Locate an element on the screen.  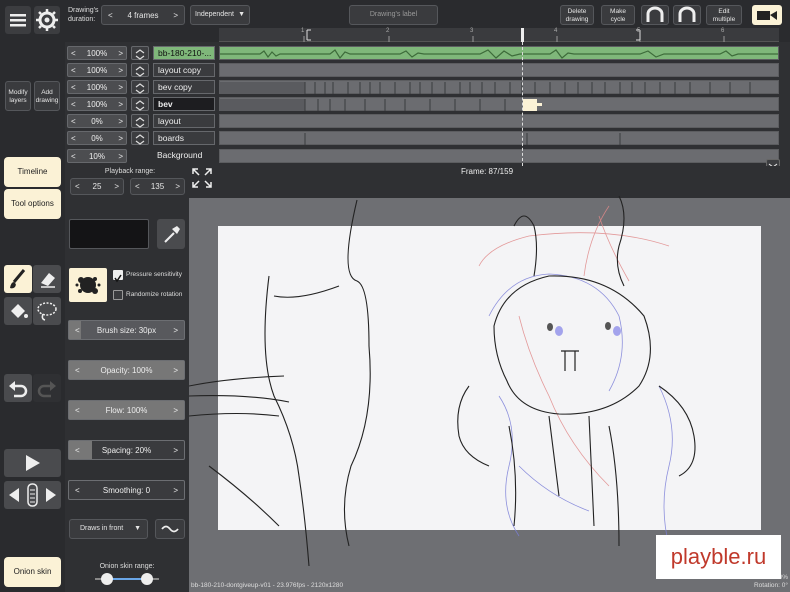
tool-options-tab: Tool options is located at coordinates (32, 204).